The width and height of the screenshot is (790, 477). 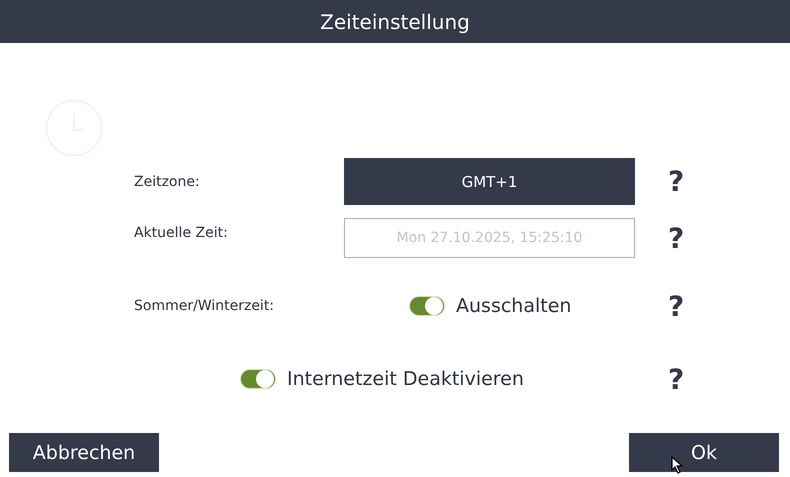 What do you see at coordinates (704, 452) in the screenshot?
I see `dialog-button: Ok` at bounding box center [704, 452].